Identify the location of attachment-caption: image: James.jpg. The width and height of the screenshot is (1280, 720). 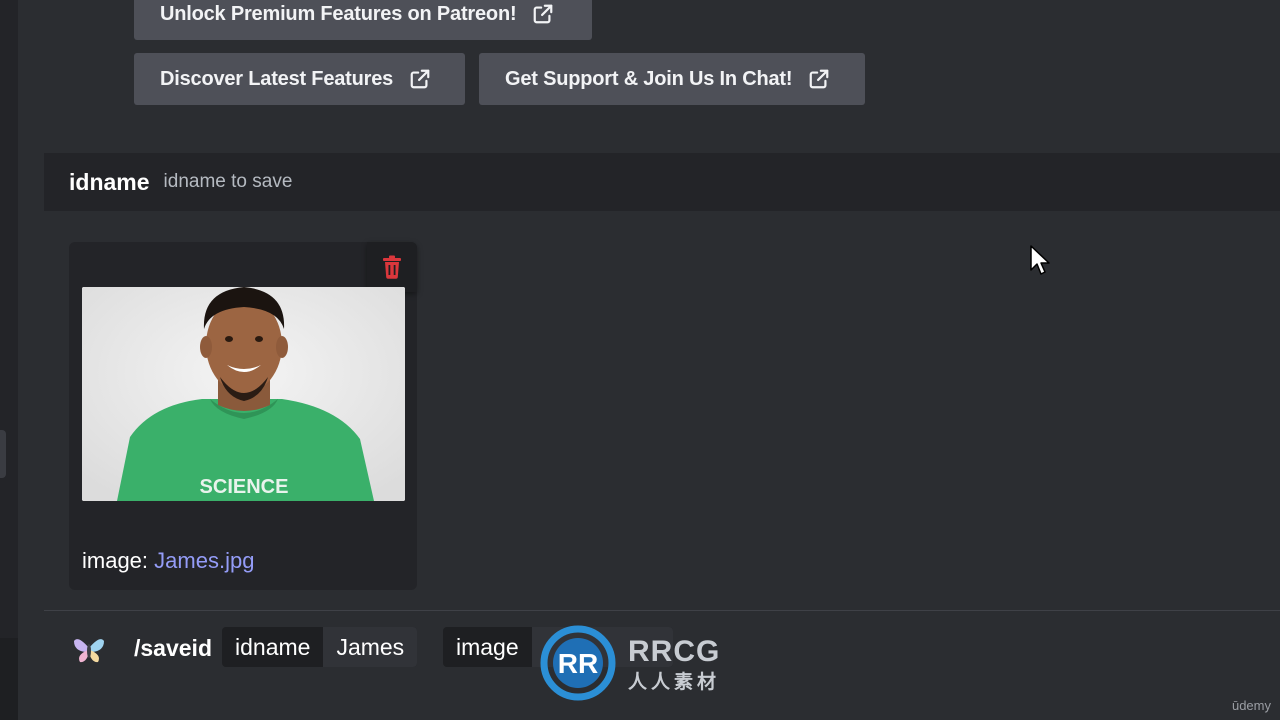
(168, 561).